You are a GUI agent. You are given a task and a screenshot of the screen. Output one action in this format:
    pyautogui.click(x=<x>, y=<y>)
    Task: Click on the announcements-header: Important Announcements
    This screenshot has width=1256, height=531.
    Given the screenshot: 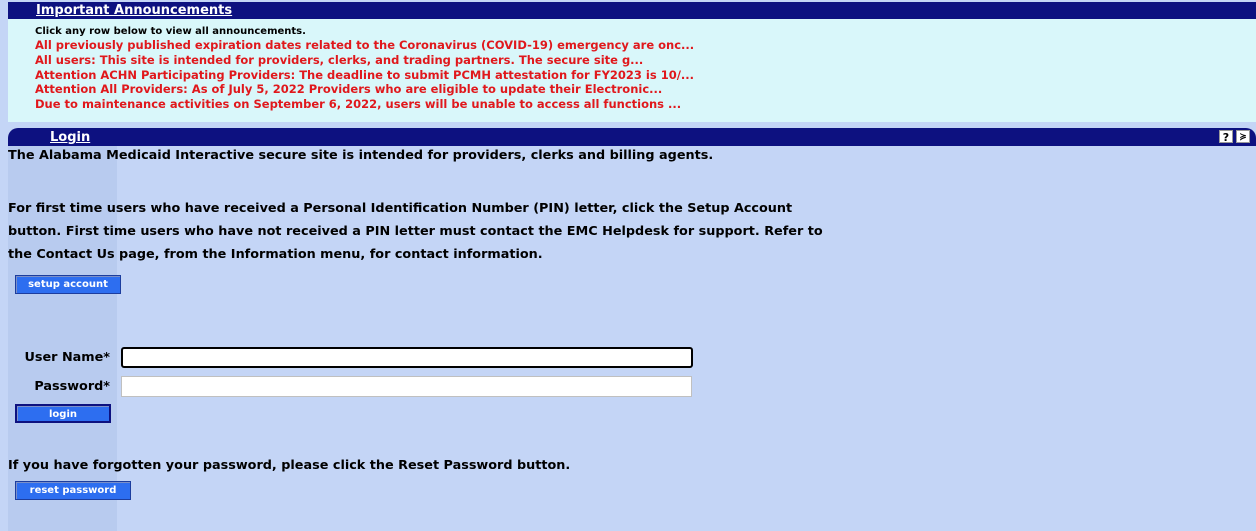 What is the action you would take?
    pyautogui.click(x=632, y=10)
    